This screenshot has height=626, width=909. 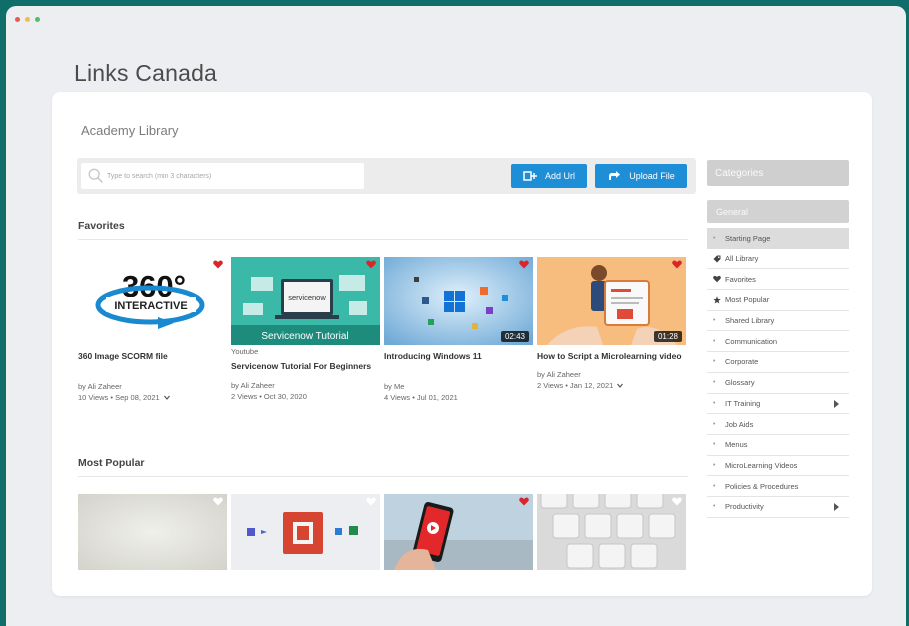 What do you see at coordinates (37, 19) in the screenshot?
I see `maximize-dot` at bounding box center [37, 19].